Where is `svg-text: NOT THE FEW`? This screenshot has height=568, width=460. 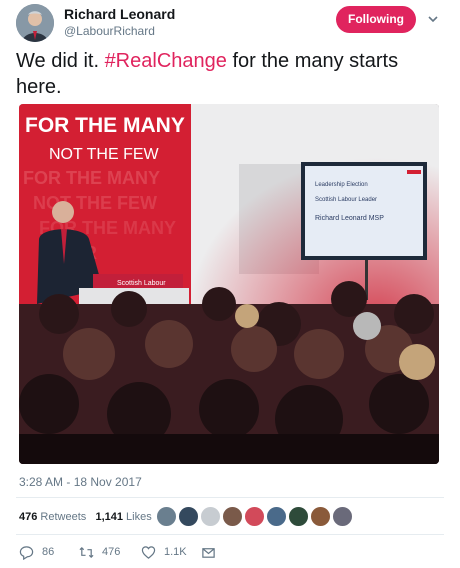
svg-text: NOT THE FEW is located at coordinates (95, 203).